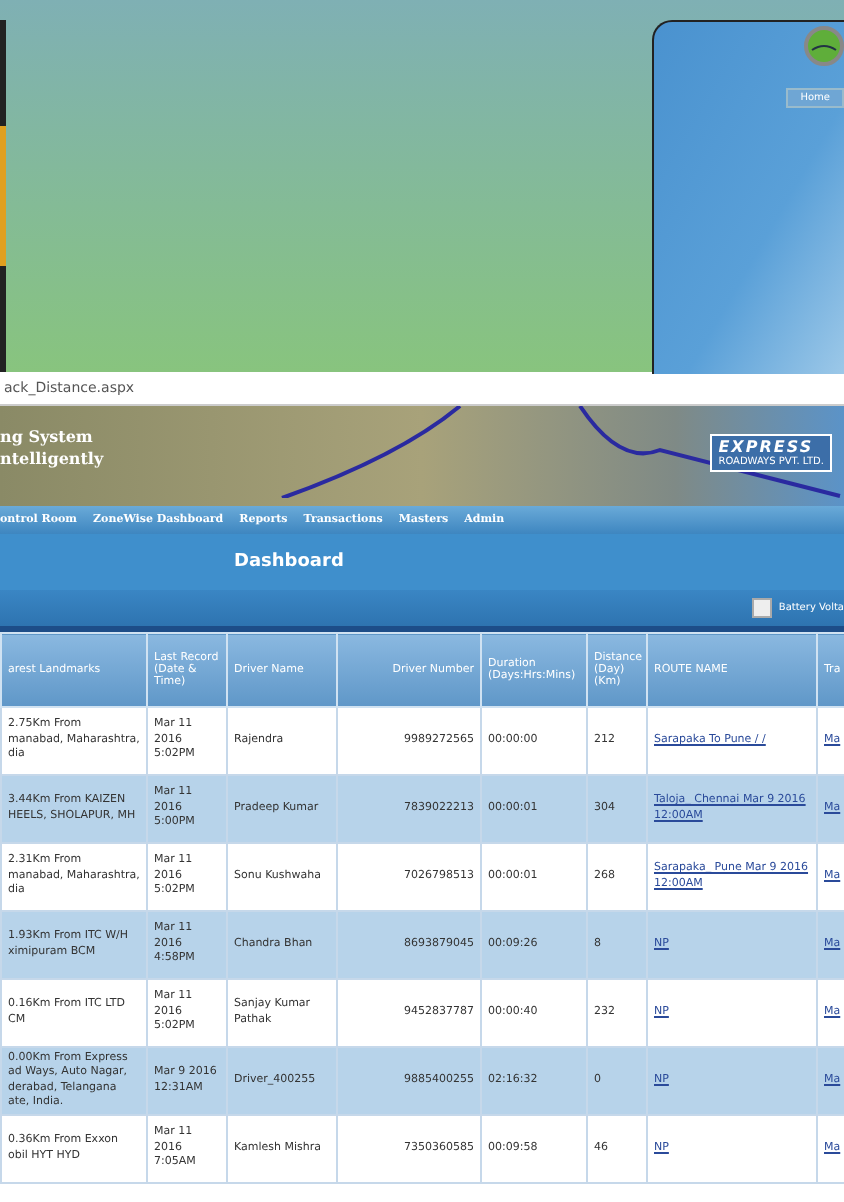 This screenshot has width=844, height=1202. What do you see at coordinates (824, 46) in the screenshot?
I see `globe-logo-icon` at bounding box center [824, 46].